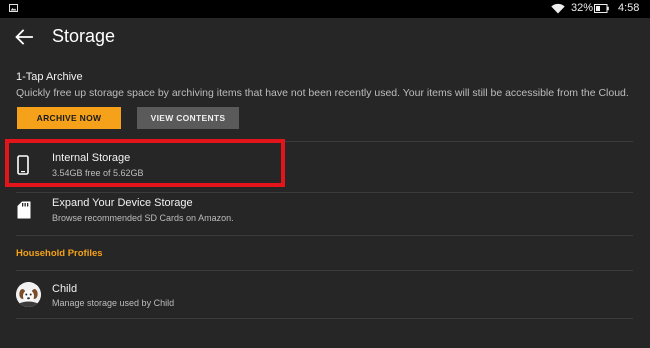  Describe the element at coordinates (601, 8) in the screenshot. I see `battery-icon` at that location.